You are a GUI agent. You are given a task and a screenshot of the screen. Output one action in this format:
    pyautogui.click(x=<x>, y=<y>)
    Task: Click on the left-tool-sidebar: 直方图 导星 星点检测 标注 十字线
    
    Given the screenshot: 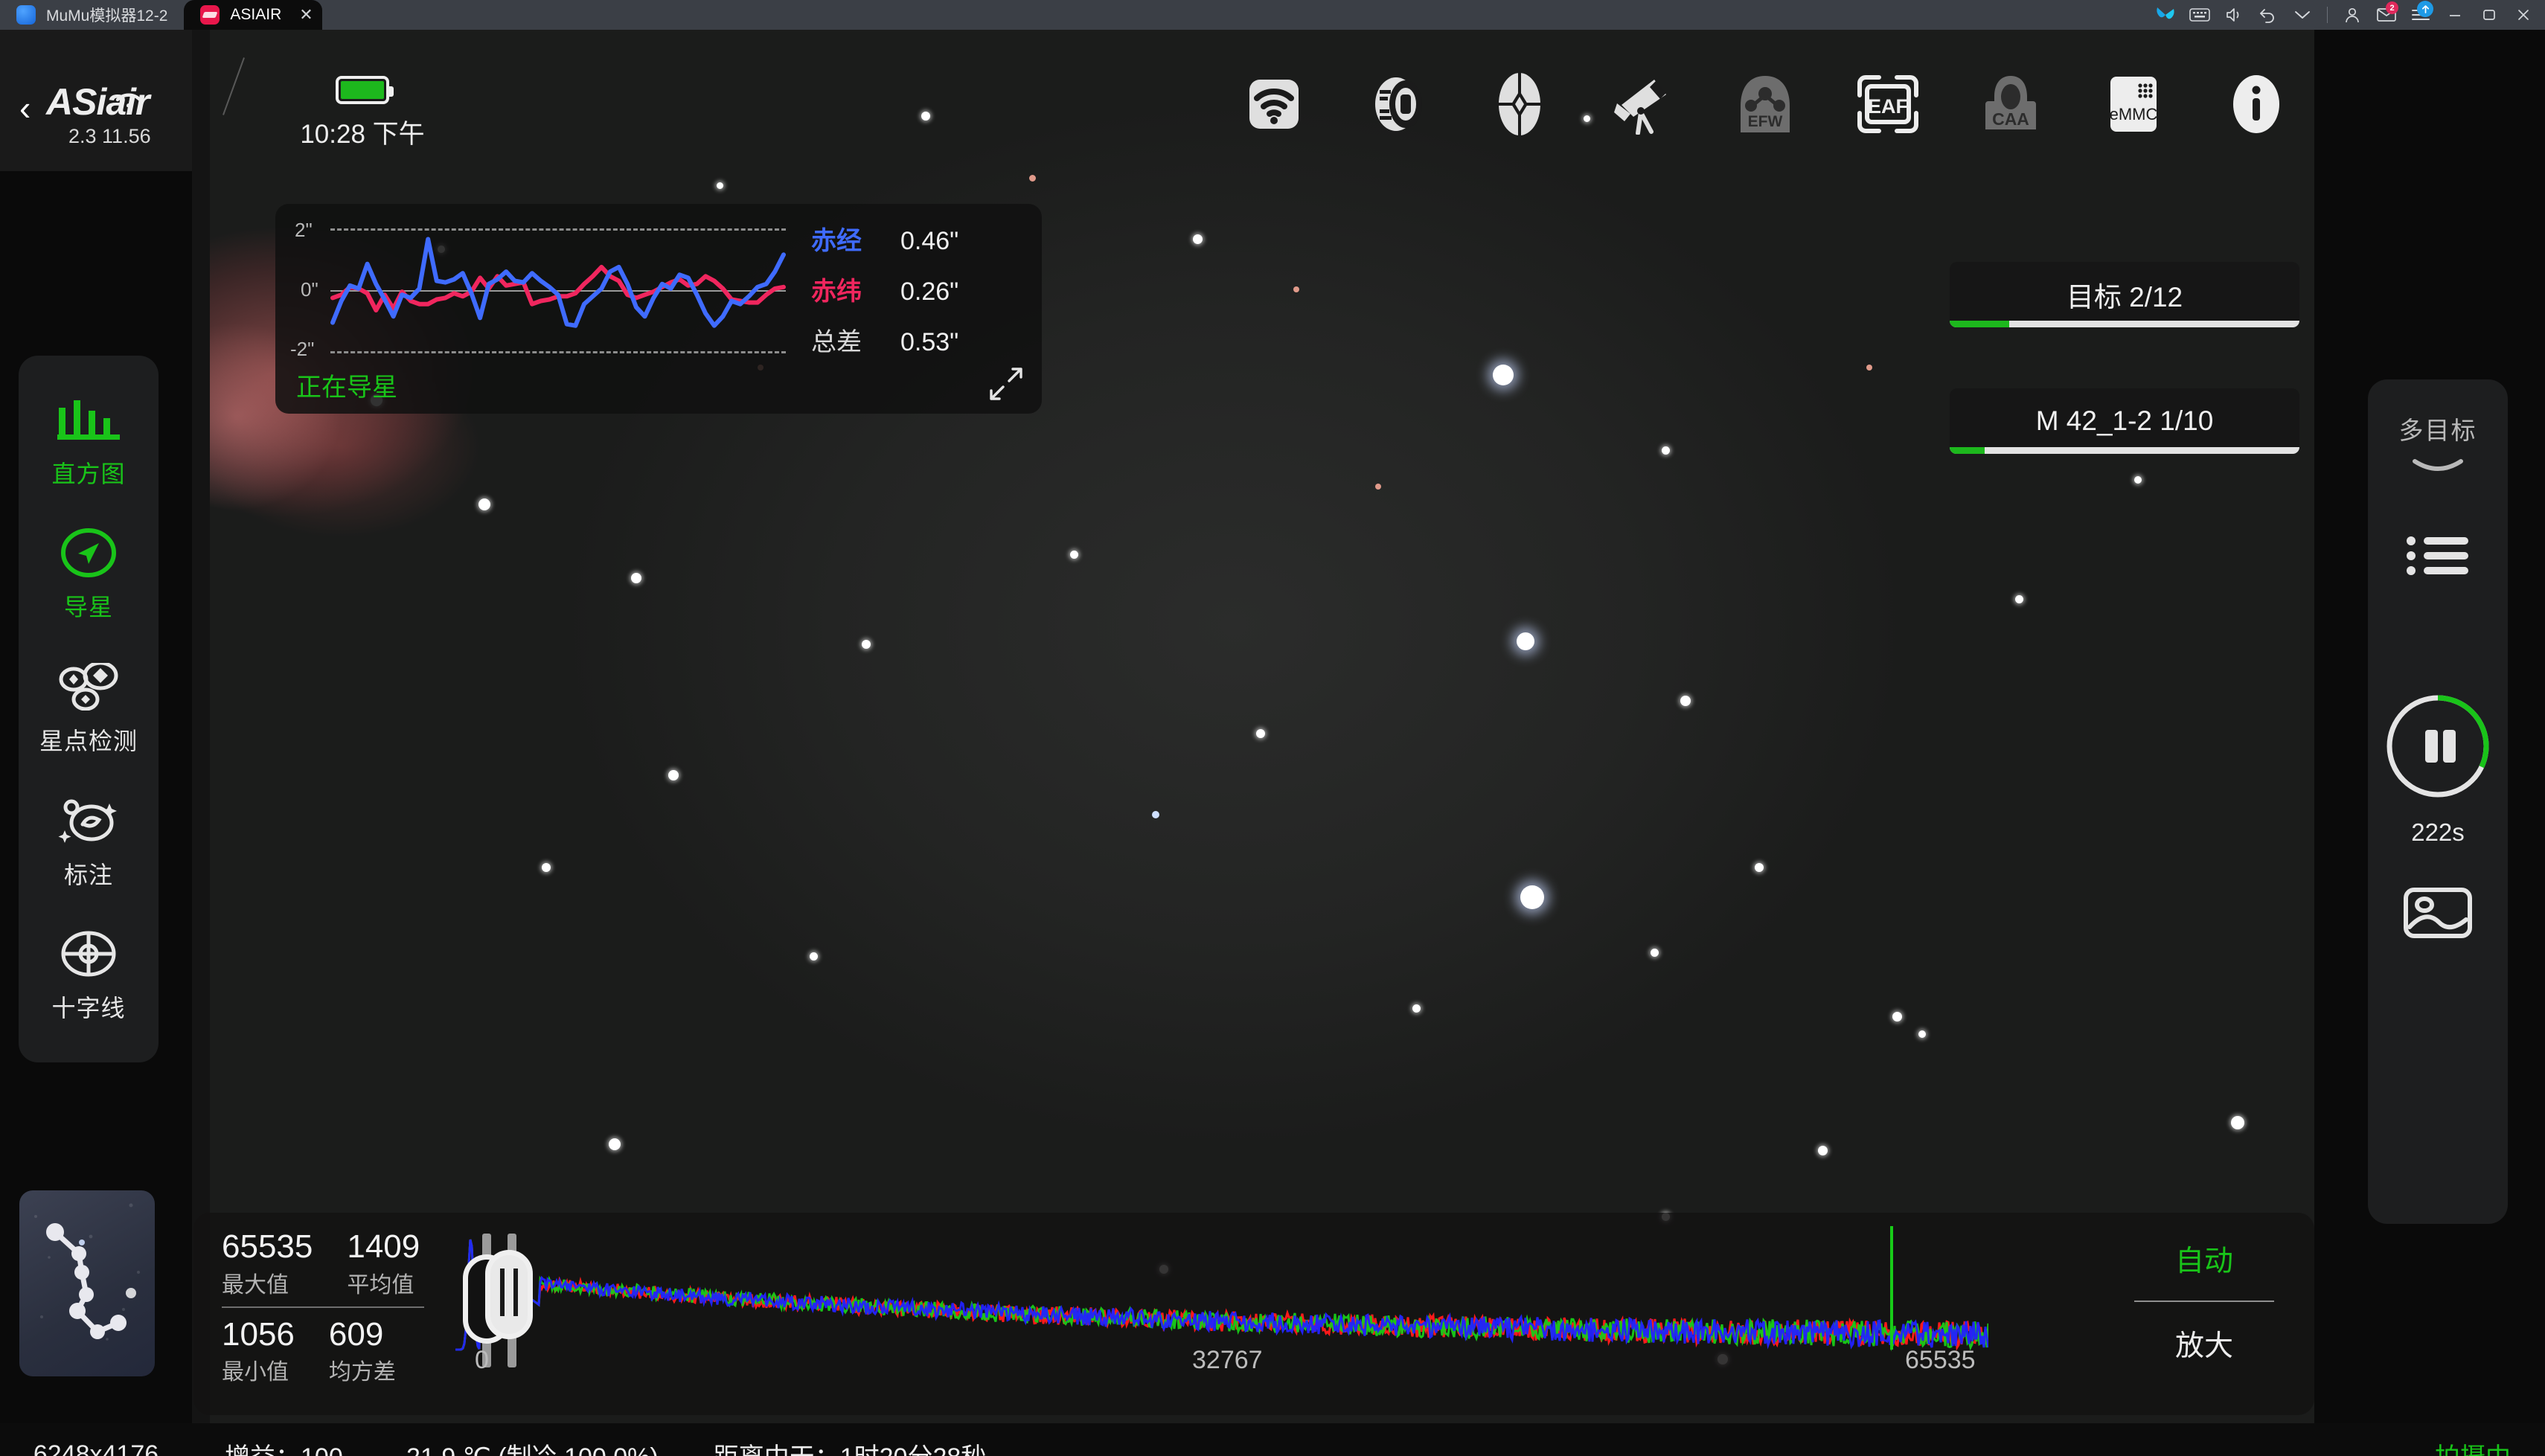 What is the action you would take?
    pyautogui.click(x=89, y=709)
    